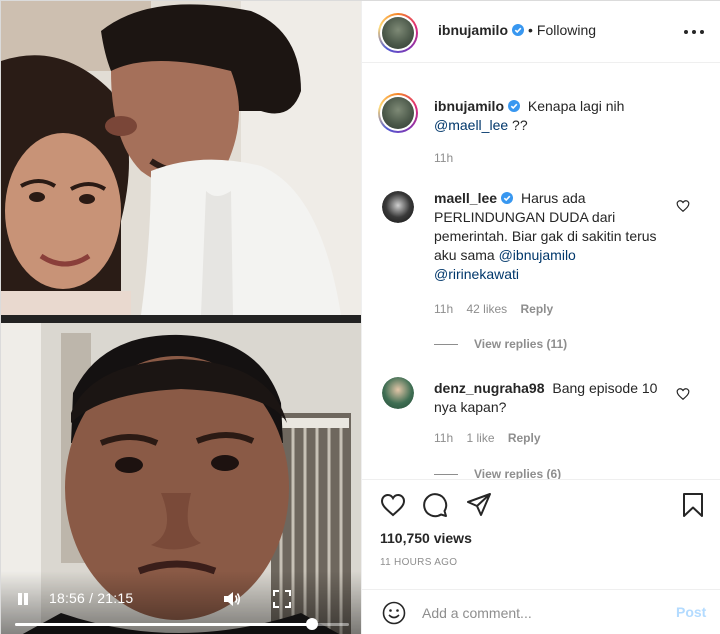  I want to click on volume-icon, so click(232, 599).